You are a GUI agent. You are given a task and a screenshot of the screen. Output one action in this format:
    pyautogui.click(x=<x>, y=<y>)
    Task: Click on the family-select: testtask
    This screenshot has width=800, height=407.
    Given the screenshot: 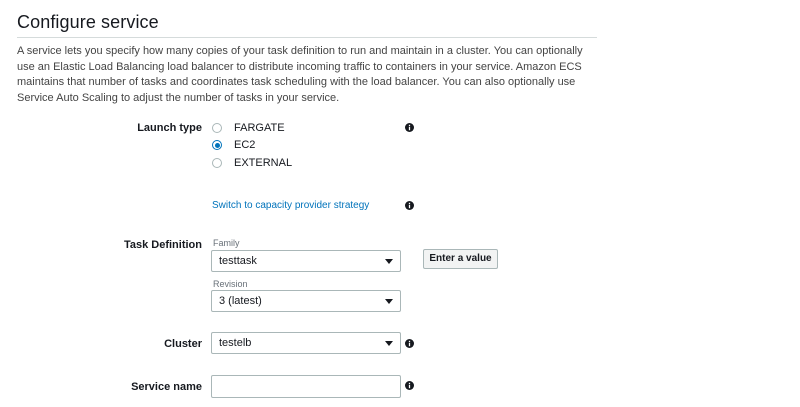 What is the action you would take?
    pyautogui.click(x=306, y=261)
    